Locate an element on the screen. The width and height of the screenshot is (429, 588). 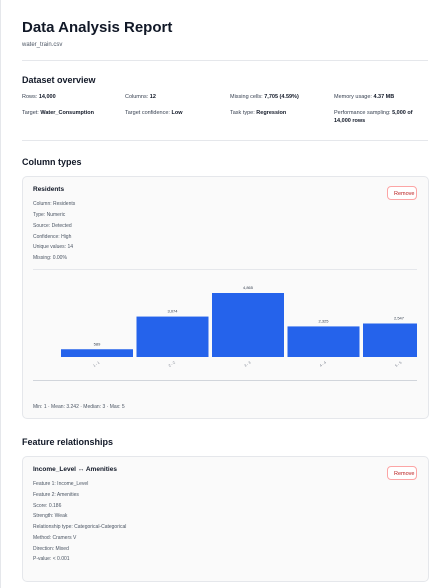
histogram-tick-label: 5 - 5 is located at coordinates (398, 364).